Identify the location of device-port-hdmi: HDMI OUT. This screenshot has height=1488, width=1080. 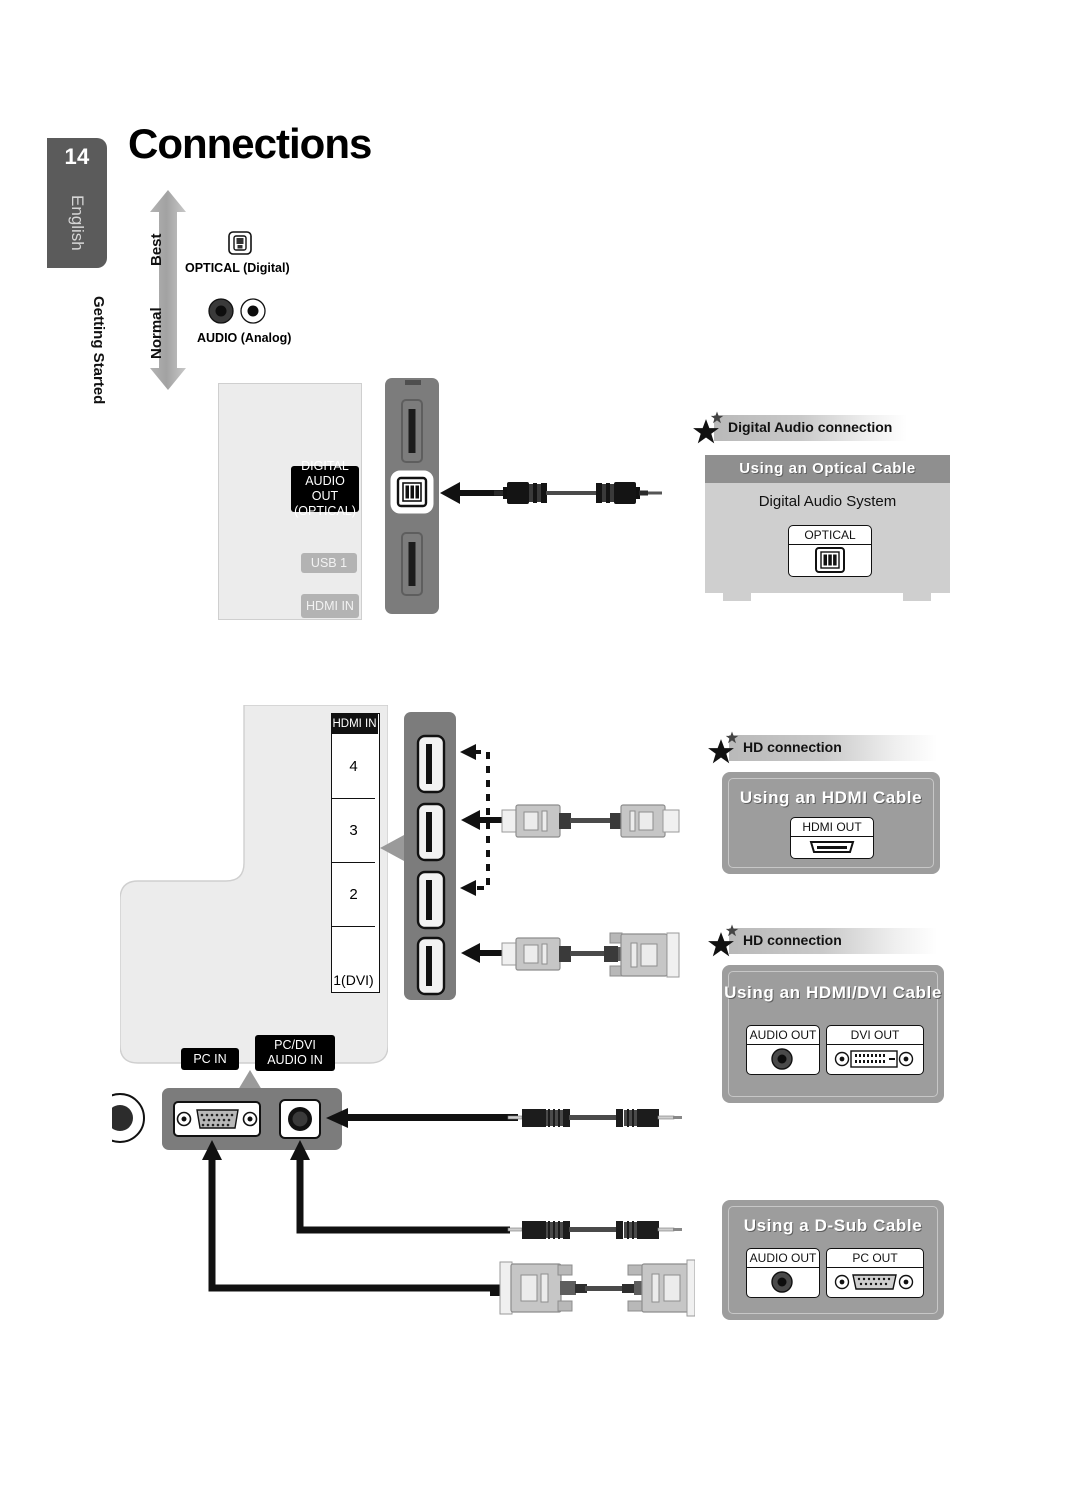
(832, 838).